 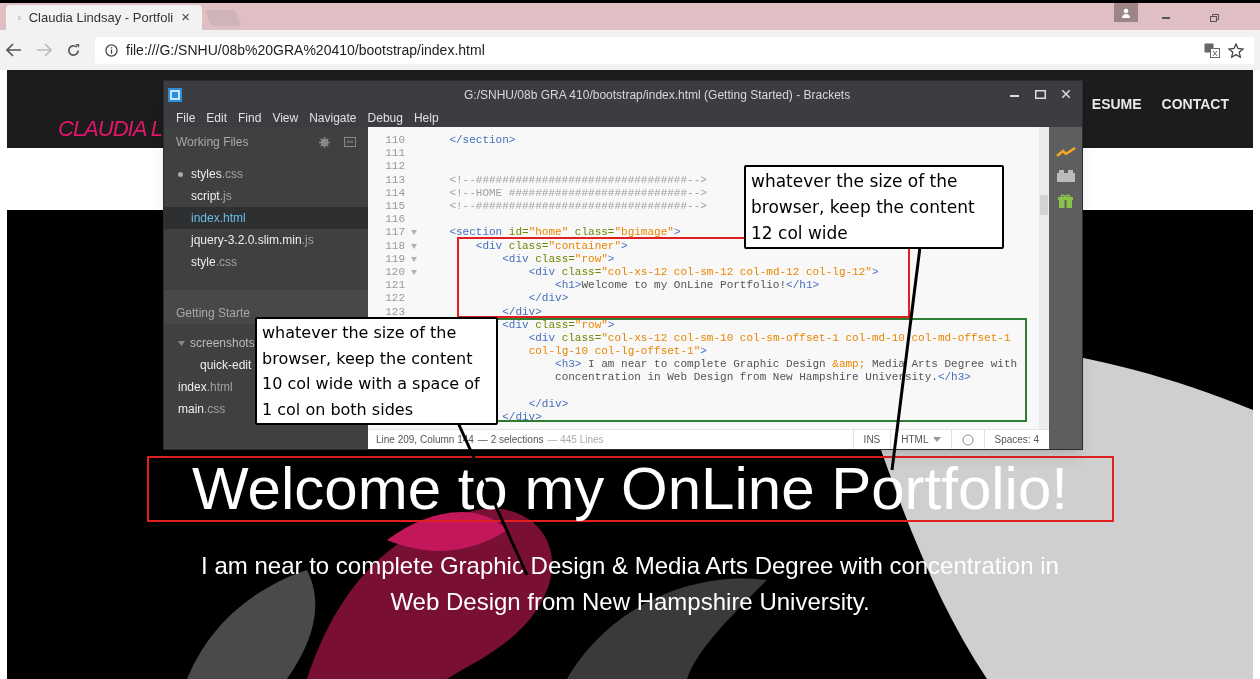 What do you see at coordinates (575, 440) in the screenshot?
I see `line-count: — 445 Lines` at bounding box center [575, 440].